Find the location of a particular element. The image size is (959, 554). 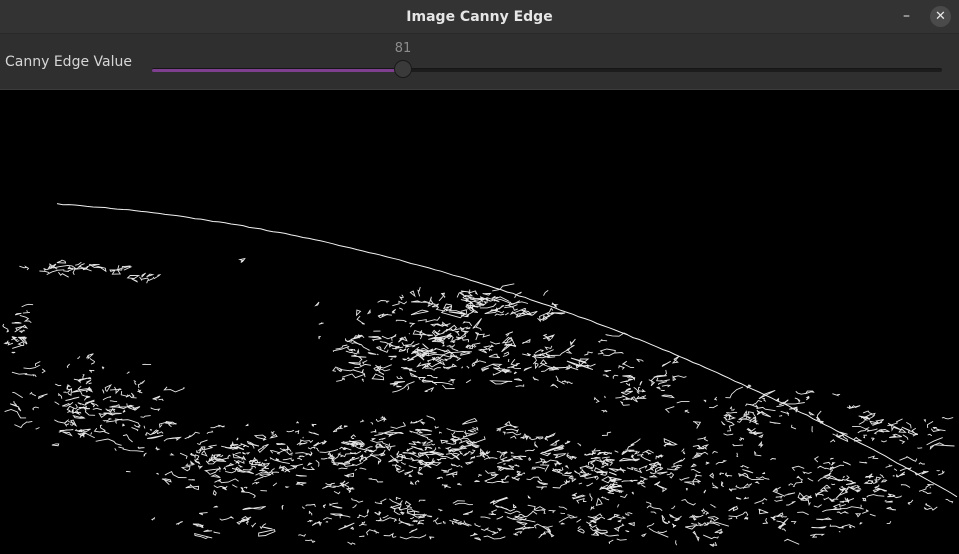

trackbar-label: Canny Edge Value is located at coordinates (68, 62).